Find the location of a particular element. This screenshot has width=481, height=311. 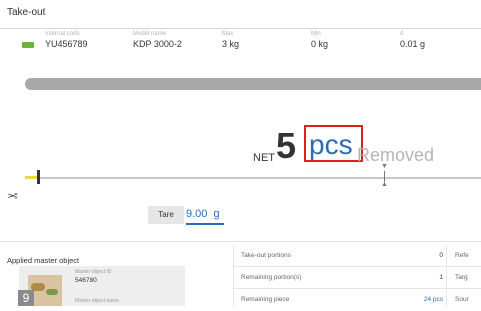

window-title: Take-out is located at coordinates (26, 12).